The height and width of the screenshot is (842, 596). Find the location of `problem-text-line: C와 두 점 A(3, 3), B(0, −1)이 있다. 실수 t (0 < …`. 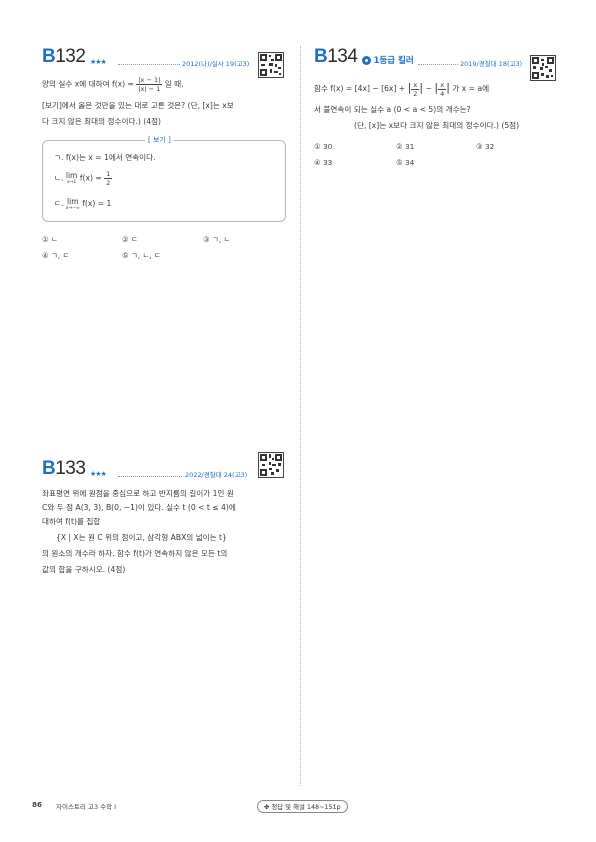

problem-text-line: C와 두 점 A(3, 3), B(0, −1)이 있다. 실수 t (0 < … is located at coordinates (139, 507).